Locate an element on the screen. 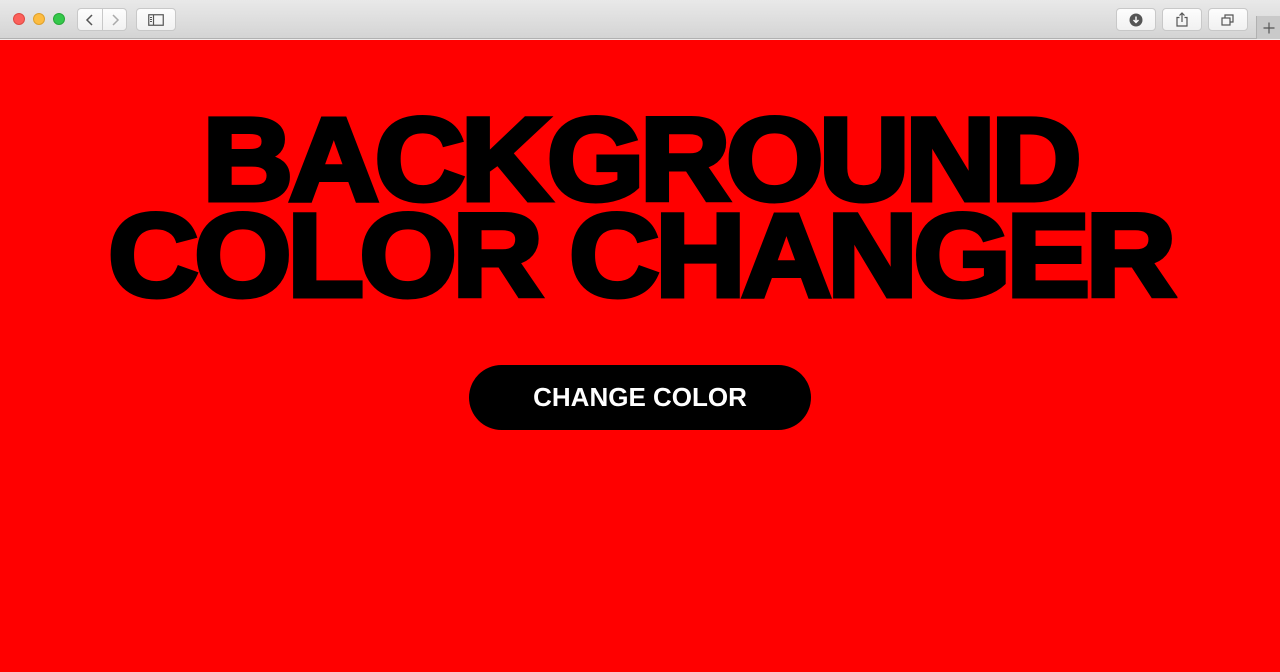 The height and width of the screenshot is (672, 1280). forward-button is located at coordinates (114, 19).